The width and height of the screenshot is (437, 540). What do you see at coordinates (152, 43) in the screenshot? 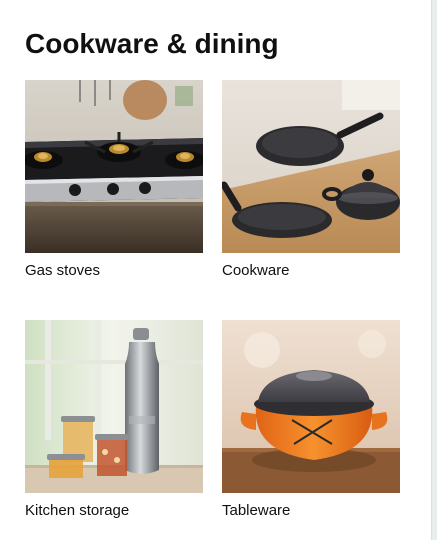
I see `card-title: Cookware & dining` at bounding box center [152, 43].